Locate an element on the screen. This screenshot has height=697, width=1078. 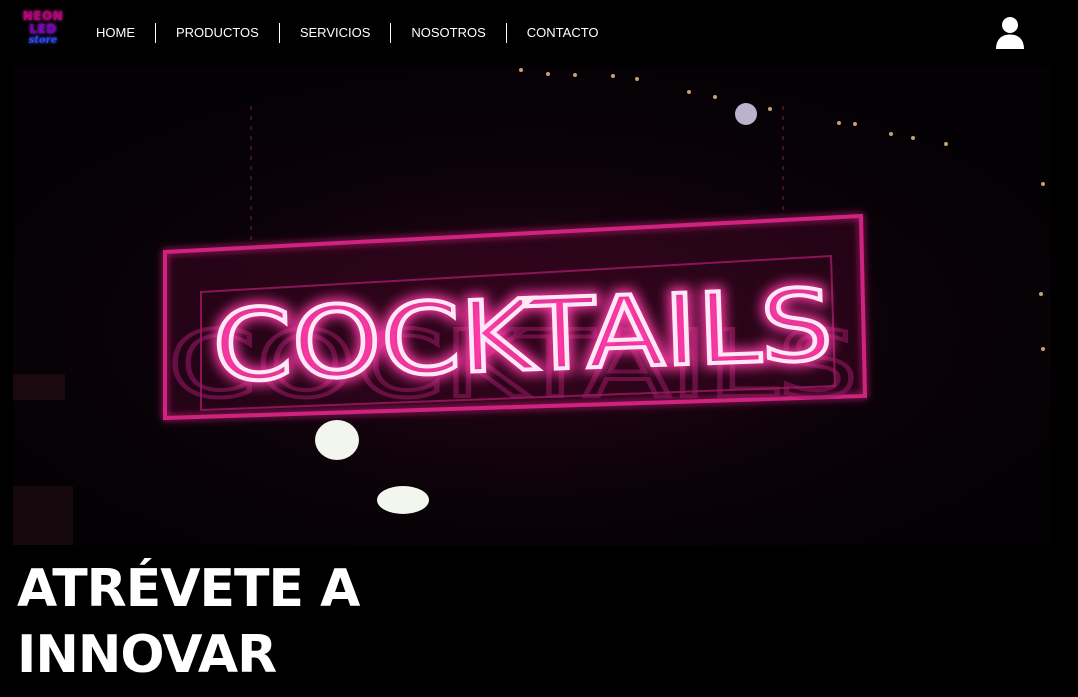
sign-main-text: COCKTAILS is located at coordinates (523, 337).